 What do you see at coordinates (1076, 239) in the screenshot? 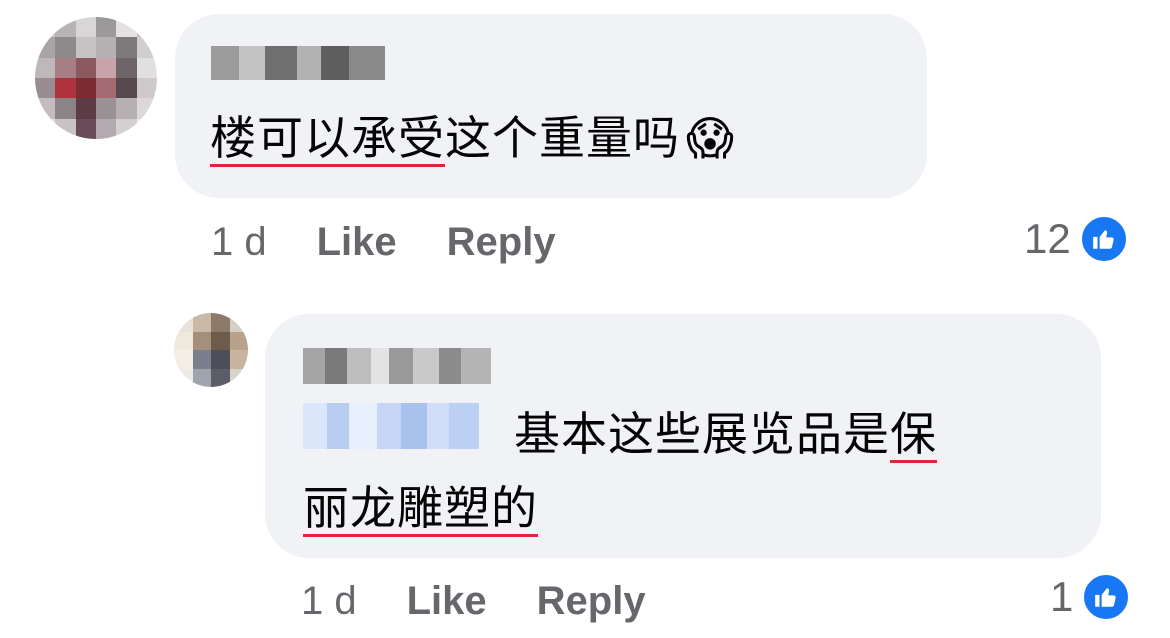
I see `reaction-summary: 12` at bounding box center [1076, 239].